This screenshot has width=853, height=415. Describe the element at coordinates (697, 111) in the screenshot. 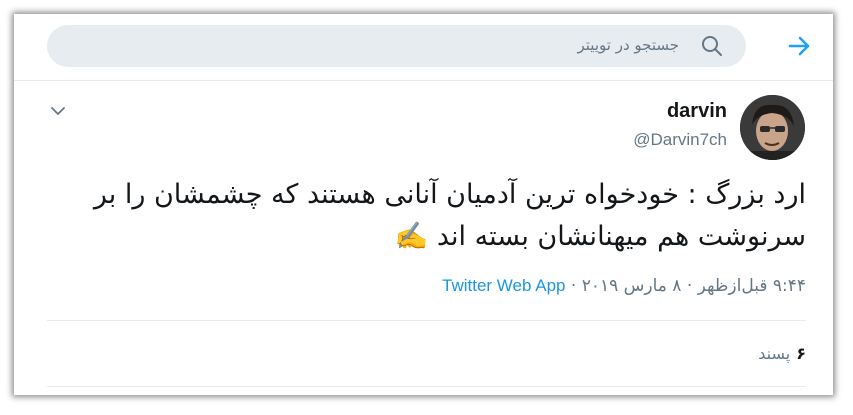

I see `author-name: darvin` at that location.